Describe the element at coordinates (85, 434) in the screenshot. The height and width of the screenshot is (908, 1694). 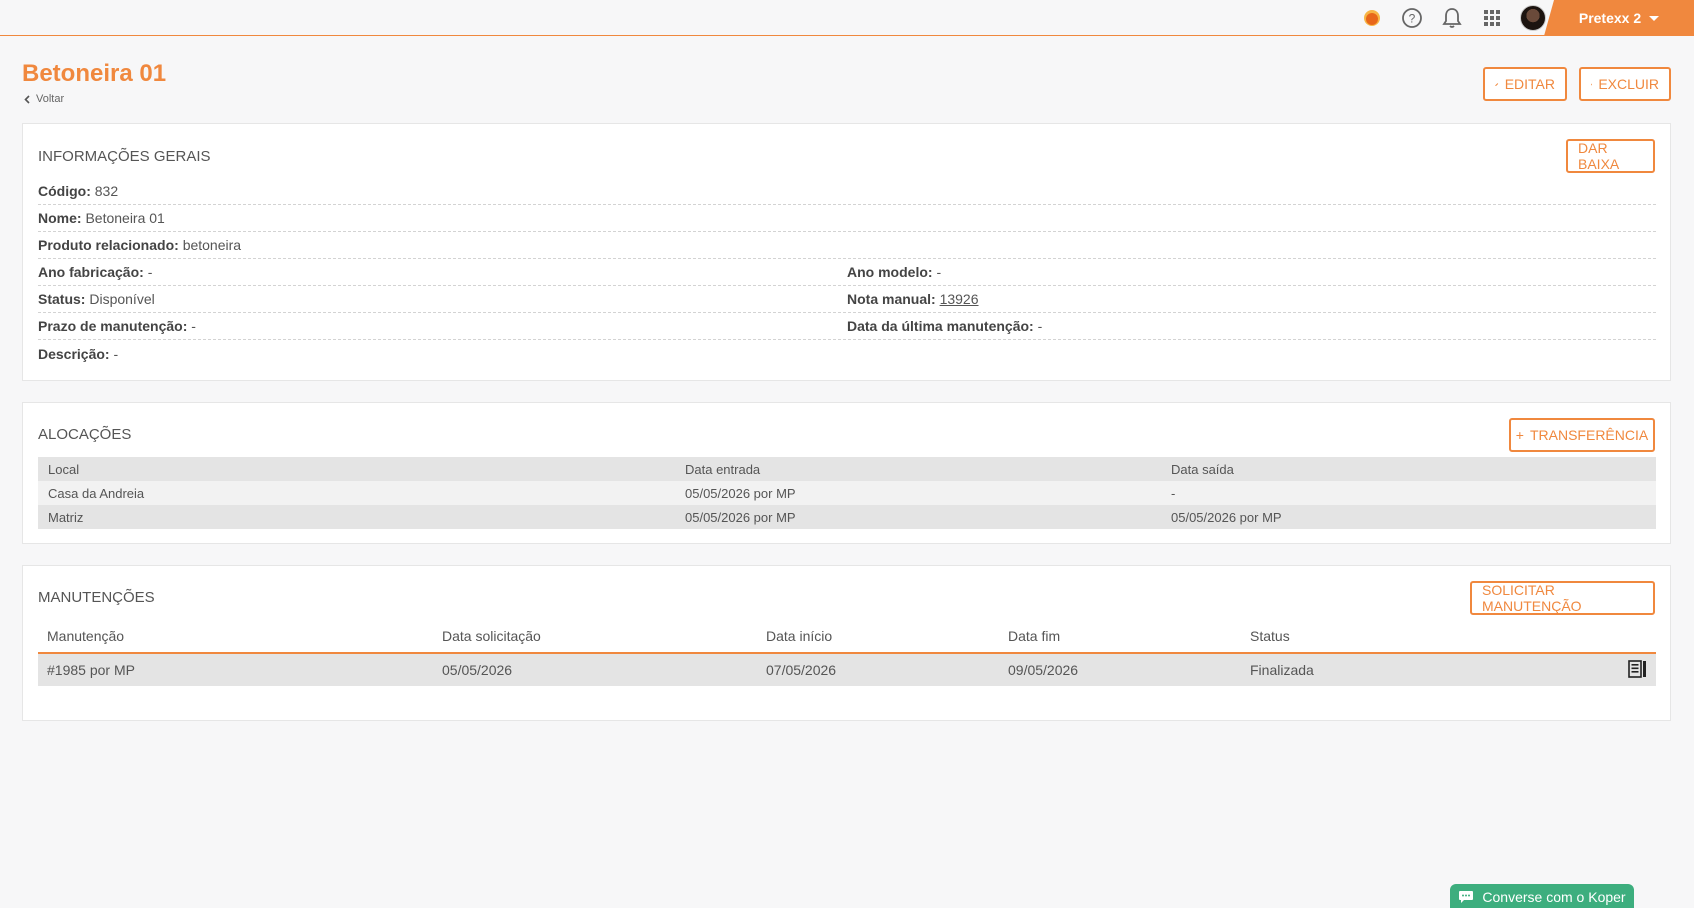
I see `allocations-title: ALOCAÇÕES` at that location.